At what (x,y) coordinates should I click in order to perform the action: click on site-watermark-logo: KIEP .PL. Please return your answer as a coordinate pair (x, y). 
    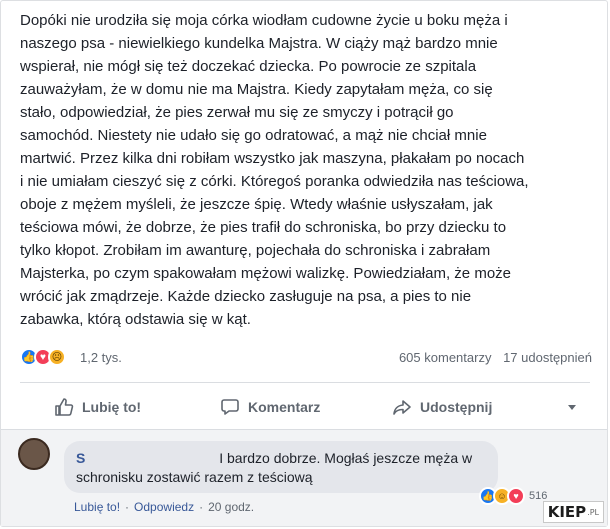
    Looking at the image, I should click on (573, 512).